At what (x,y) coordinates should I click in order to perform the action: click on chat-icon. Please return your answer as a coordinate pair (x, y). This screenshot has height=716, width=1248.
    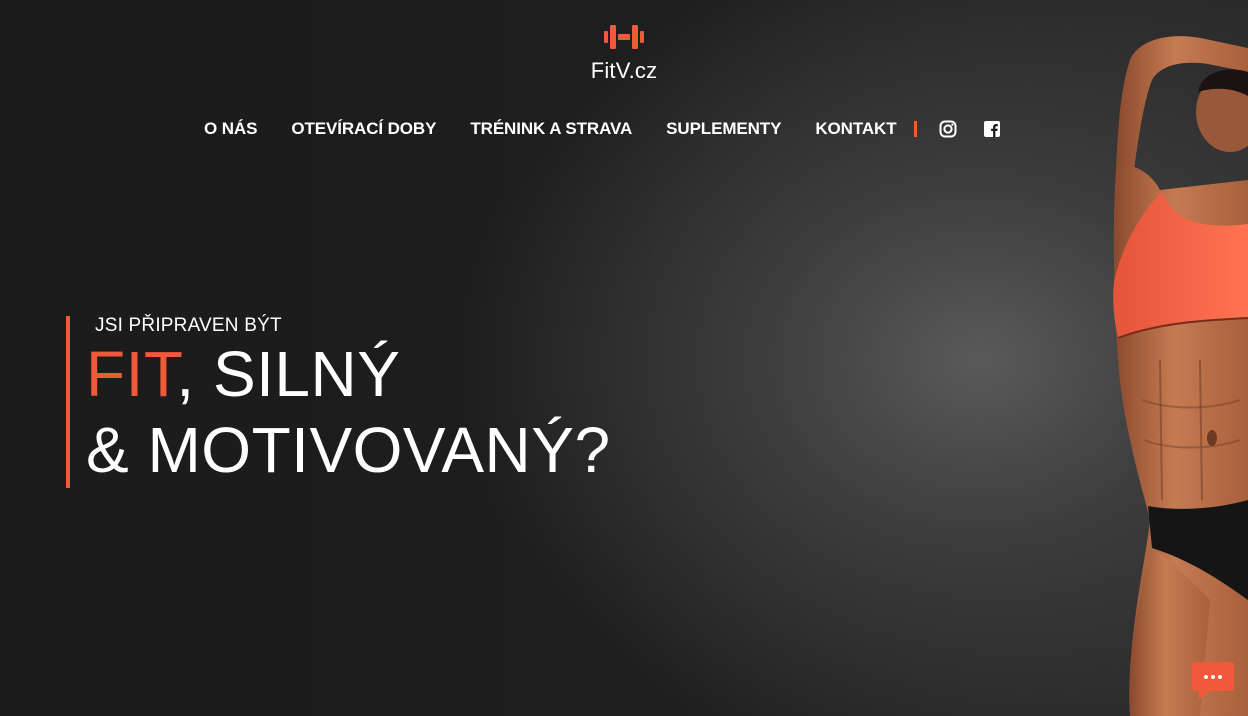
    Looking at the image, I should click on (1213, 681).